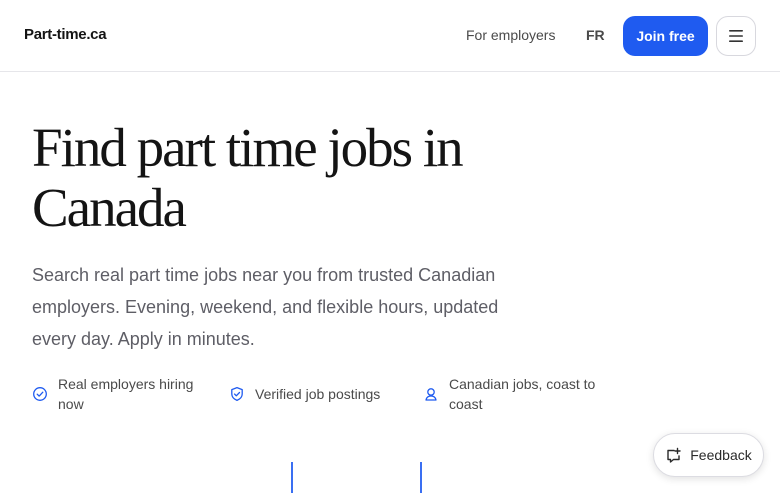  I want to click on feature-item-real-employers: Real employers hiring now, so click(119, 394).